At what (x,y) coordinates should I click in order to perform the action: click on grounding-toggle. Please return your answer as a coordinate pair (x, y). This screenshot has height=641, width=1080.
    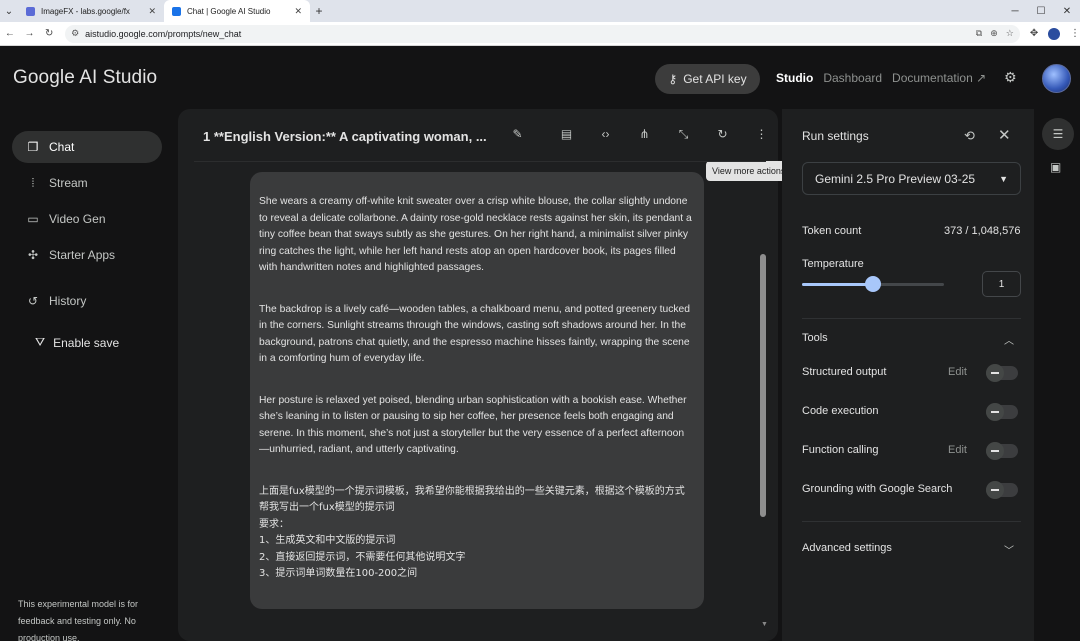
    Looking at the image, I should click on (1002, 490).